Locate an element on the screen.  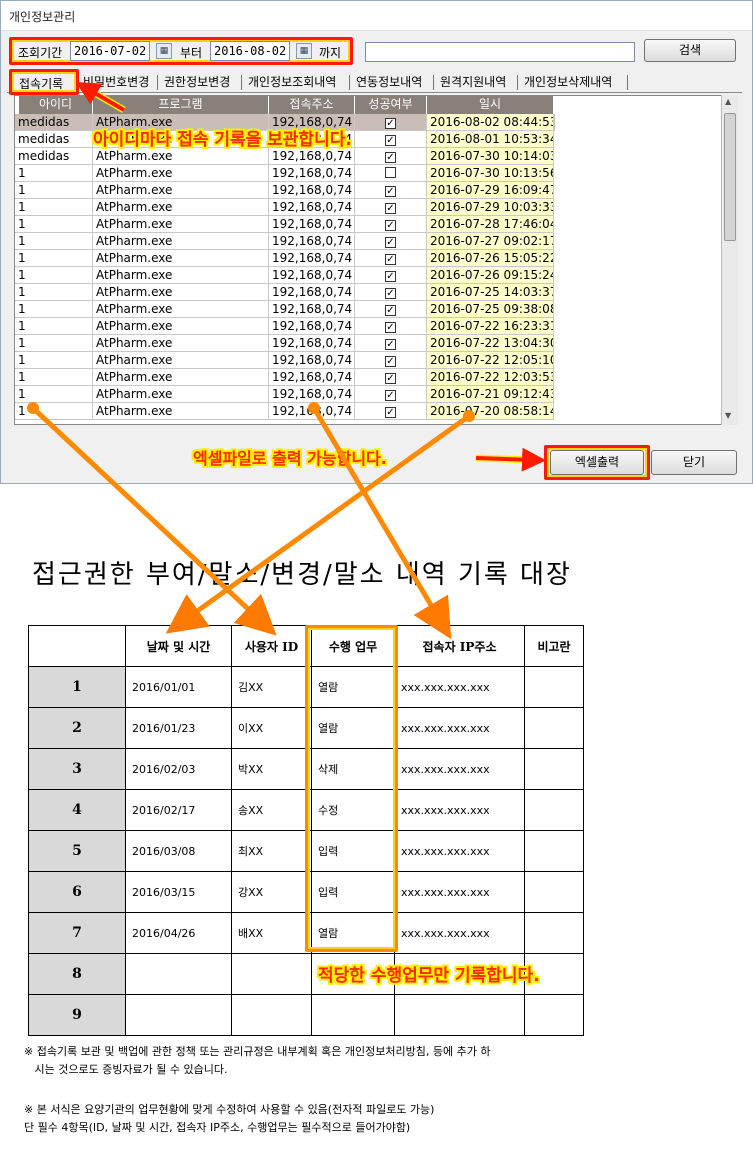
success-checkbox is located at coordinates (390, 172).